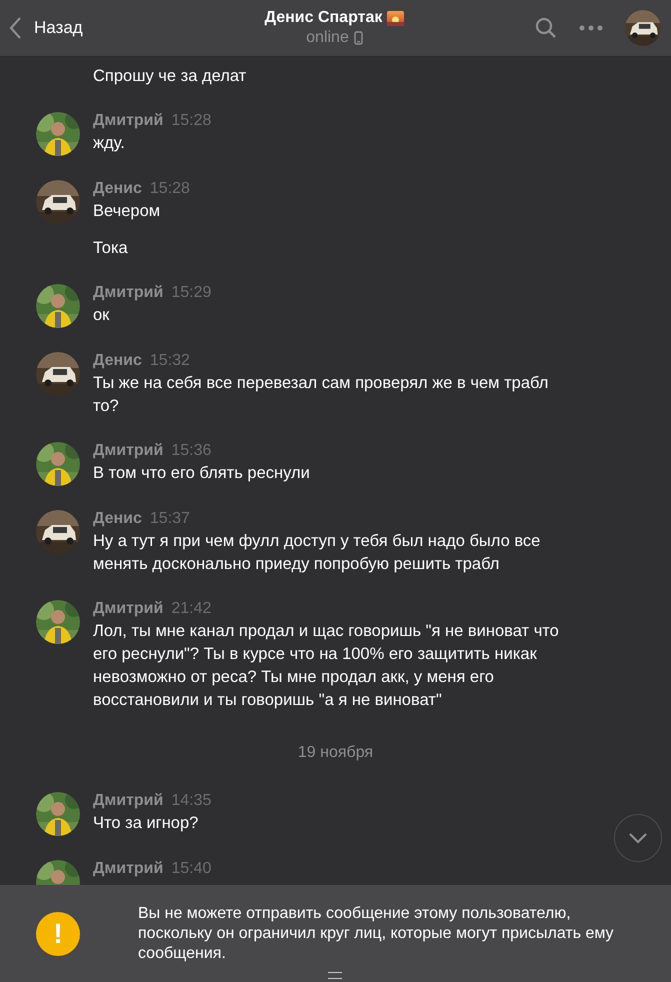 This screenshot has height=982, width=671. What do you see at coordinates (326, 666) in the screenshot?
I see `message-text: Лол, ты мне канал продал и щас говоришь "я не виноват что его реснули"? Ты в курсе что на 100% его защитить никак невозможно от реса? Ты мне продал акк, у меня его восстановили и ты говоришь "а я не виноват"` at bounding box center [326, 666].